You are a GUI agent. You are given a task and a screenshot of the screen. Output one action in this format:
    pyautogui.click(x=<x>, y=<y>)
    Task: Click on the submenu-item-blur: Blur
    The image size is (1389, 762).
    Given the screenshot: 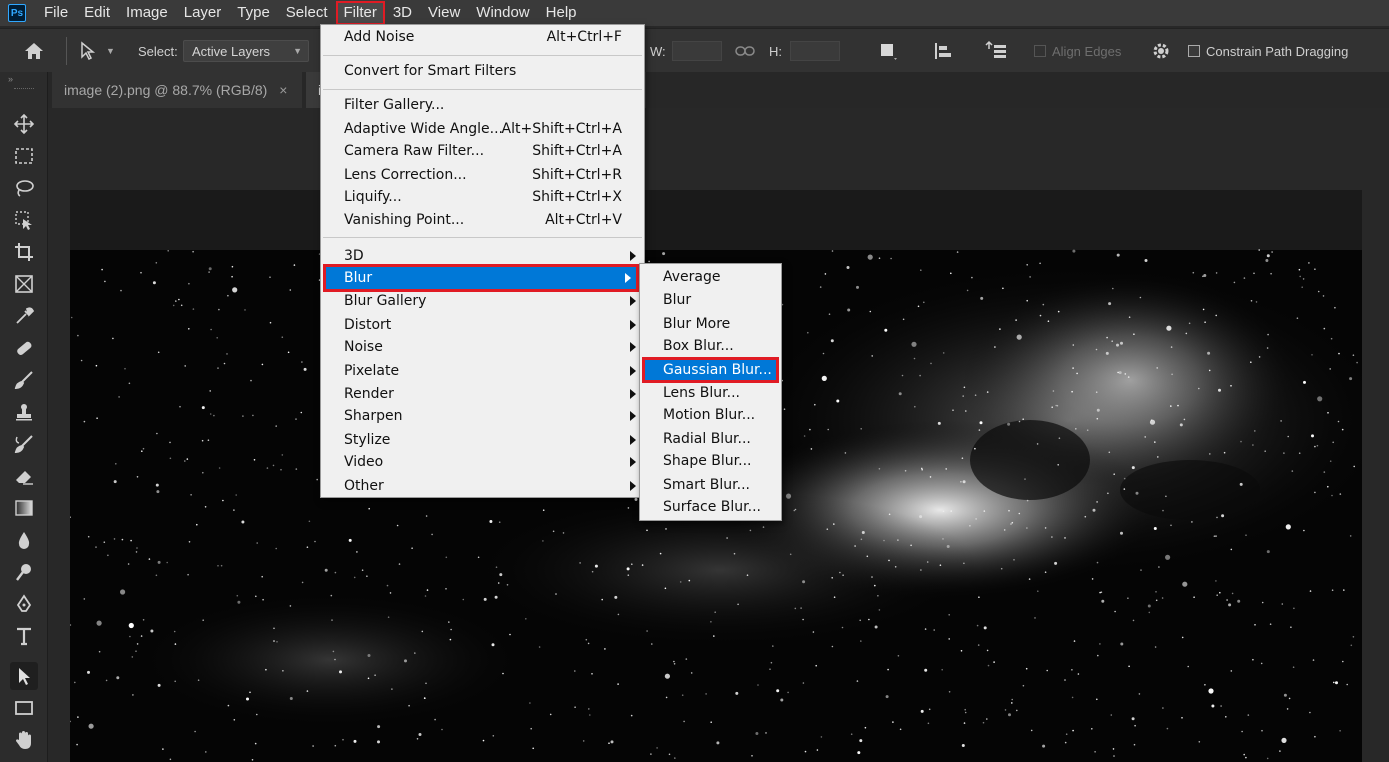 What is the action you would take?
    pyautogui.click(x=710, y=300)
    